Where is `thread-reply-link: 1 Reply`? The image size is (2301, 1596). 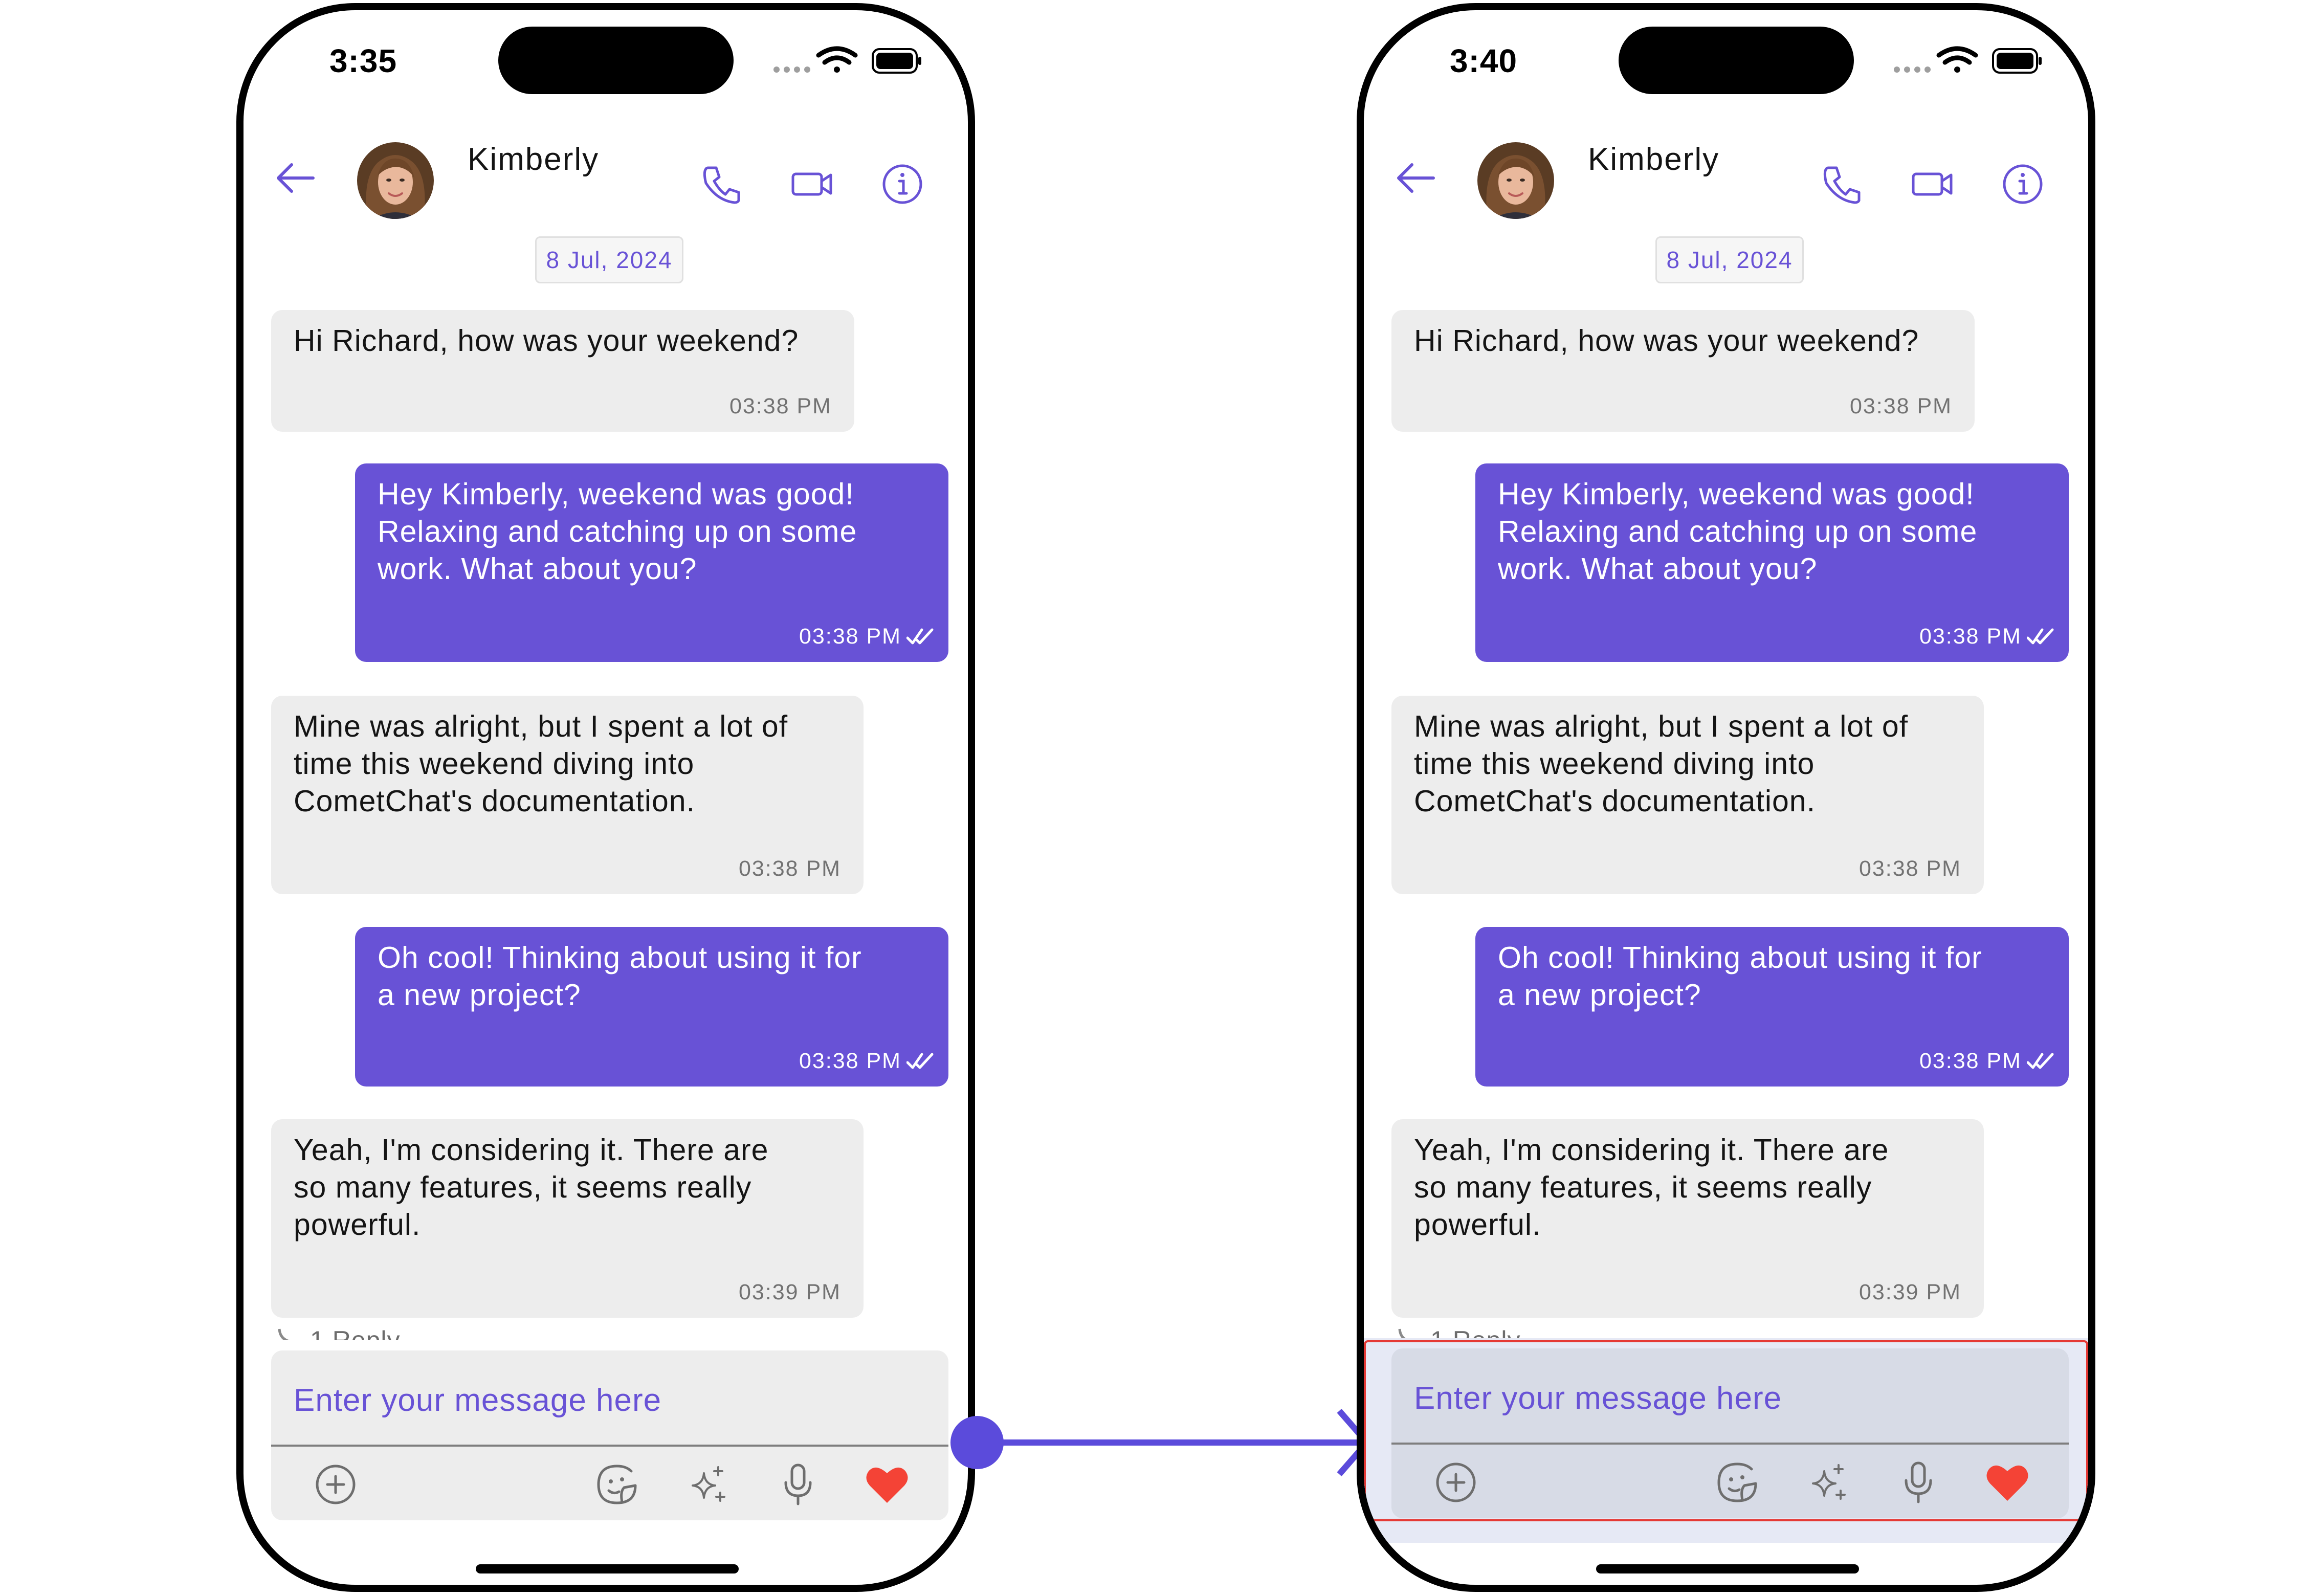
thread-reply-link: 1 Reply is located at coordinates (383, 1332).